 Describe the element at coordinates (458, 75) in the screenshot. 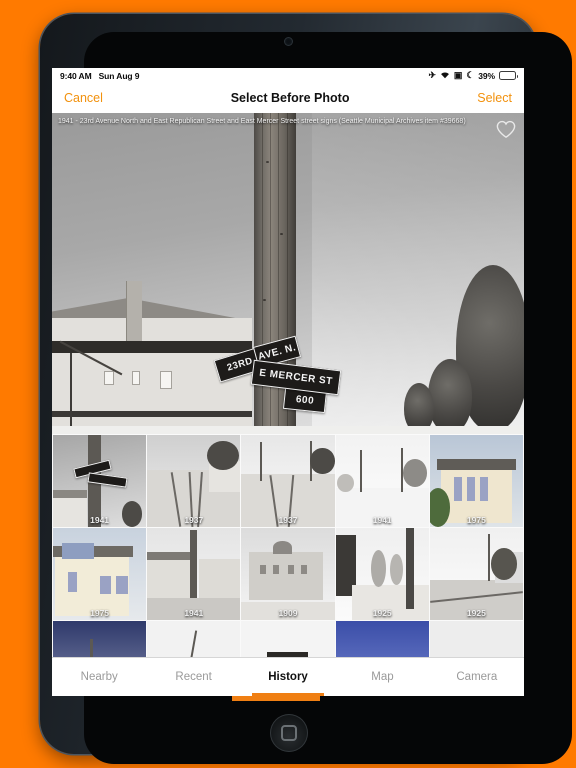

I see `rotation-lock-icon: ▣` at that location.